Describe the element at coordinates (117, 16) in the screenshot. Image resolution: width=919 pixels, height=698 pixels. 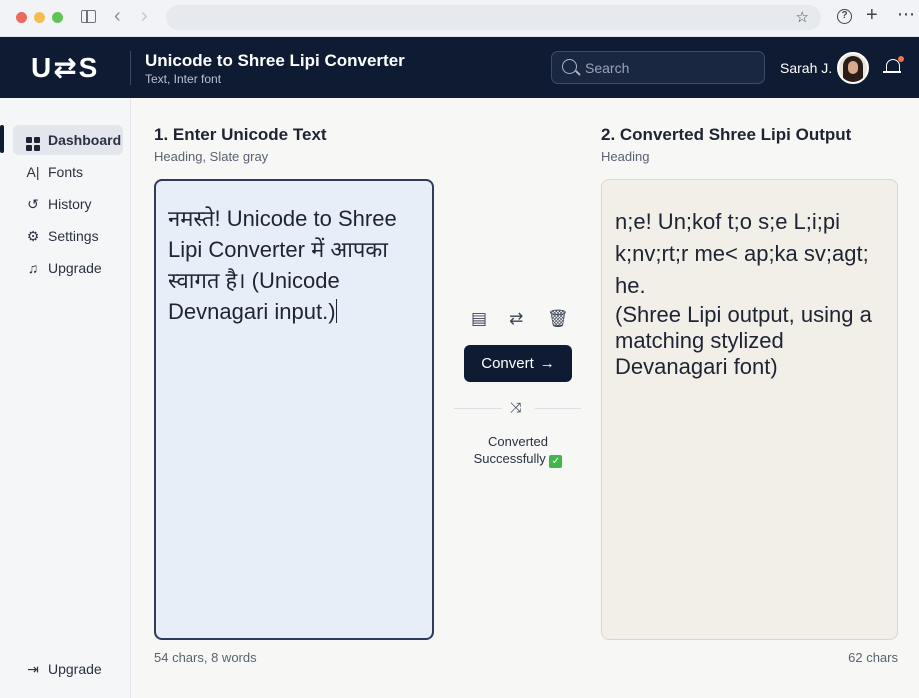
I see `back-icon: ‹` at that location.